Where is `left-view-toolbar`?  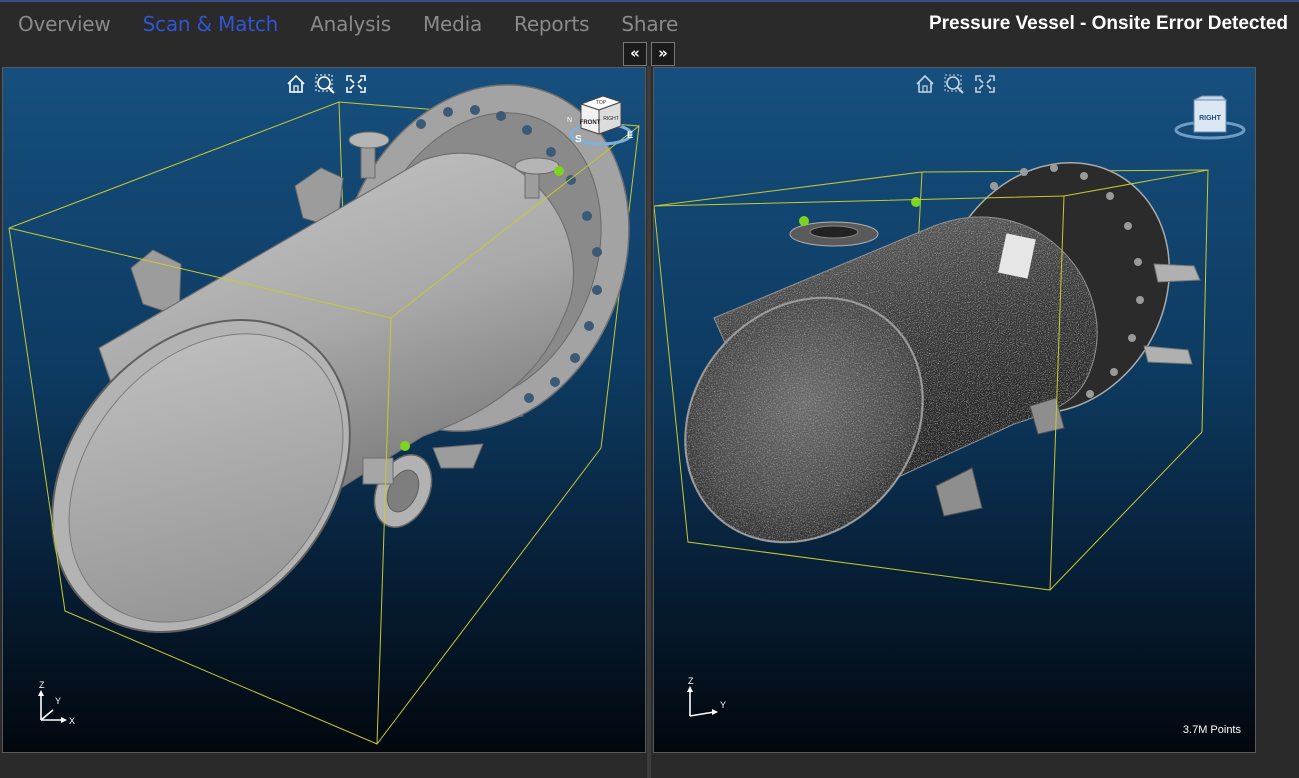 left-view-toolbar is located at coordinates (326, 84).